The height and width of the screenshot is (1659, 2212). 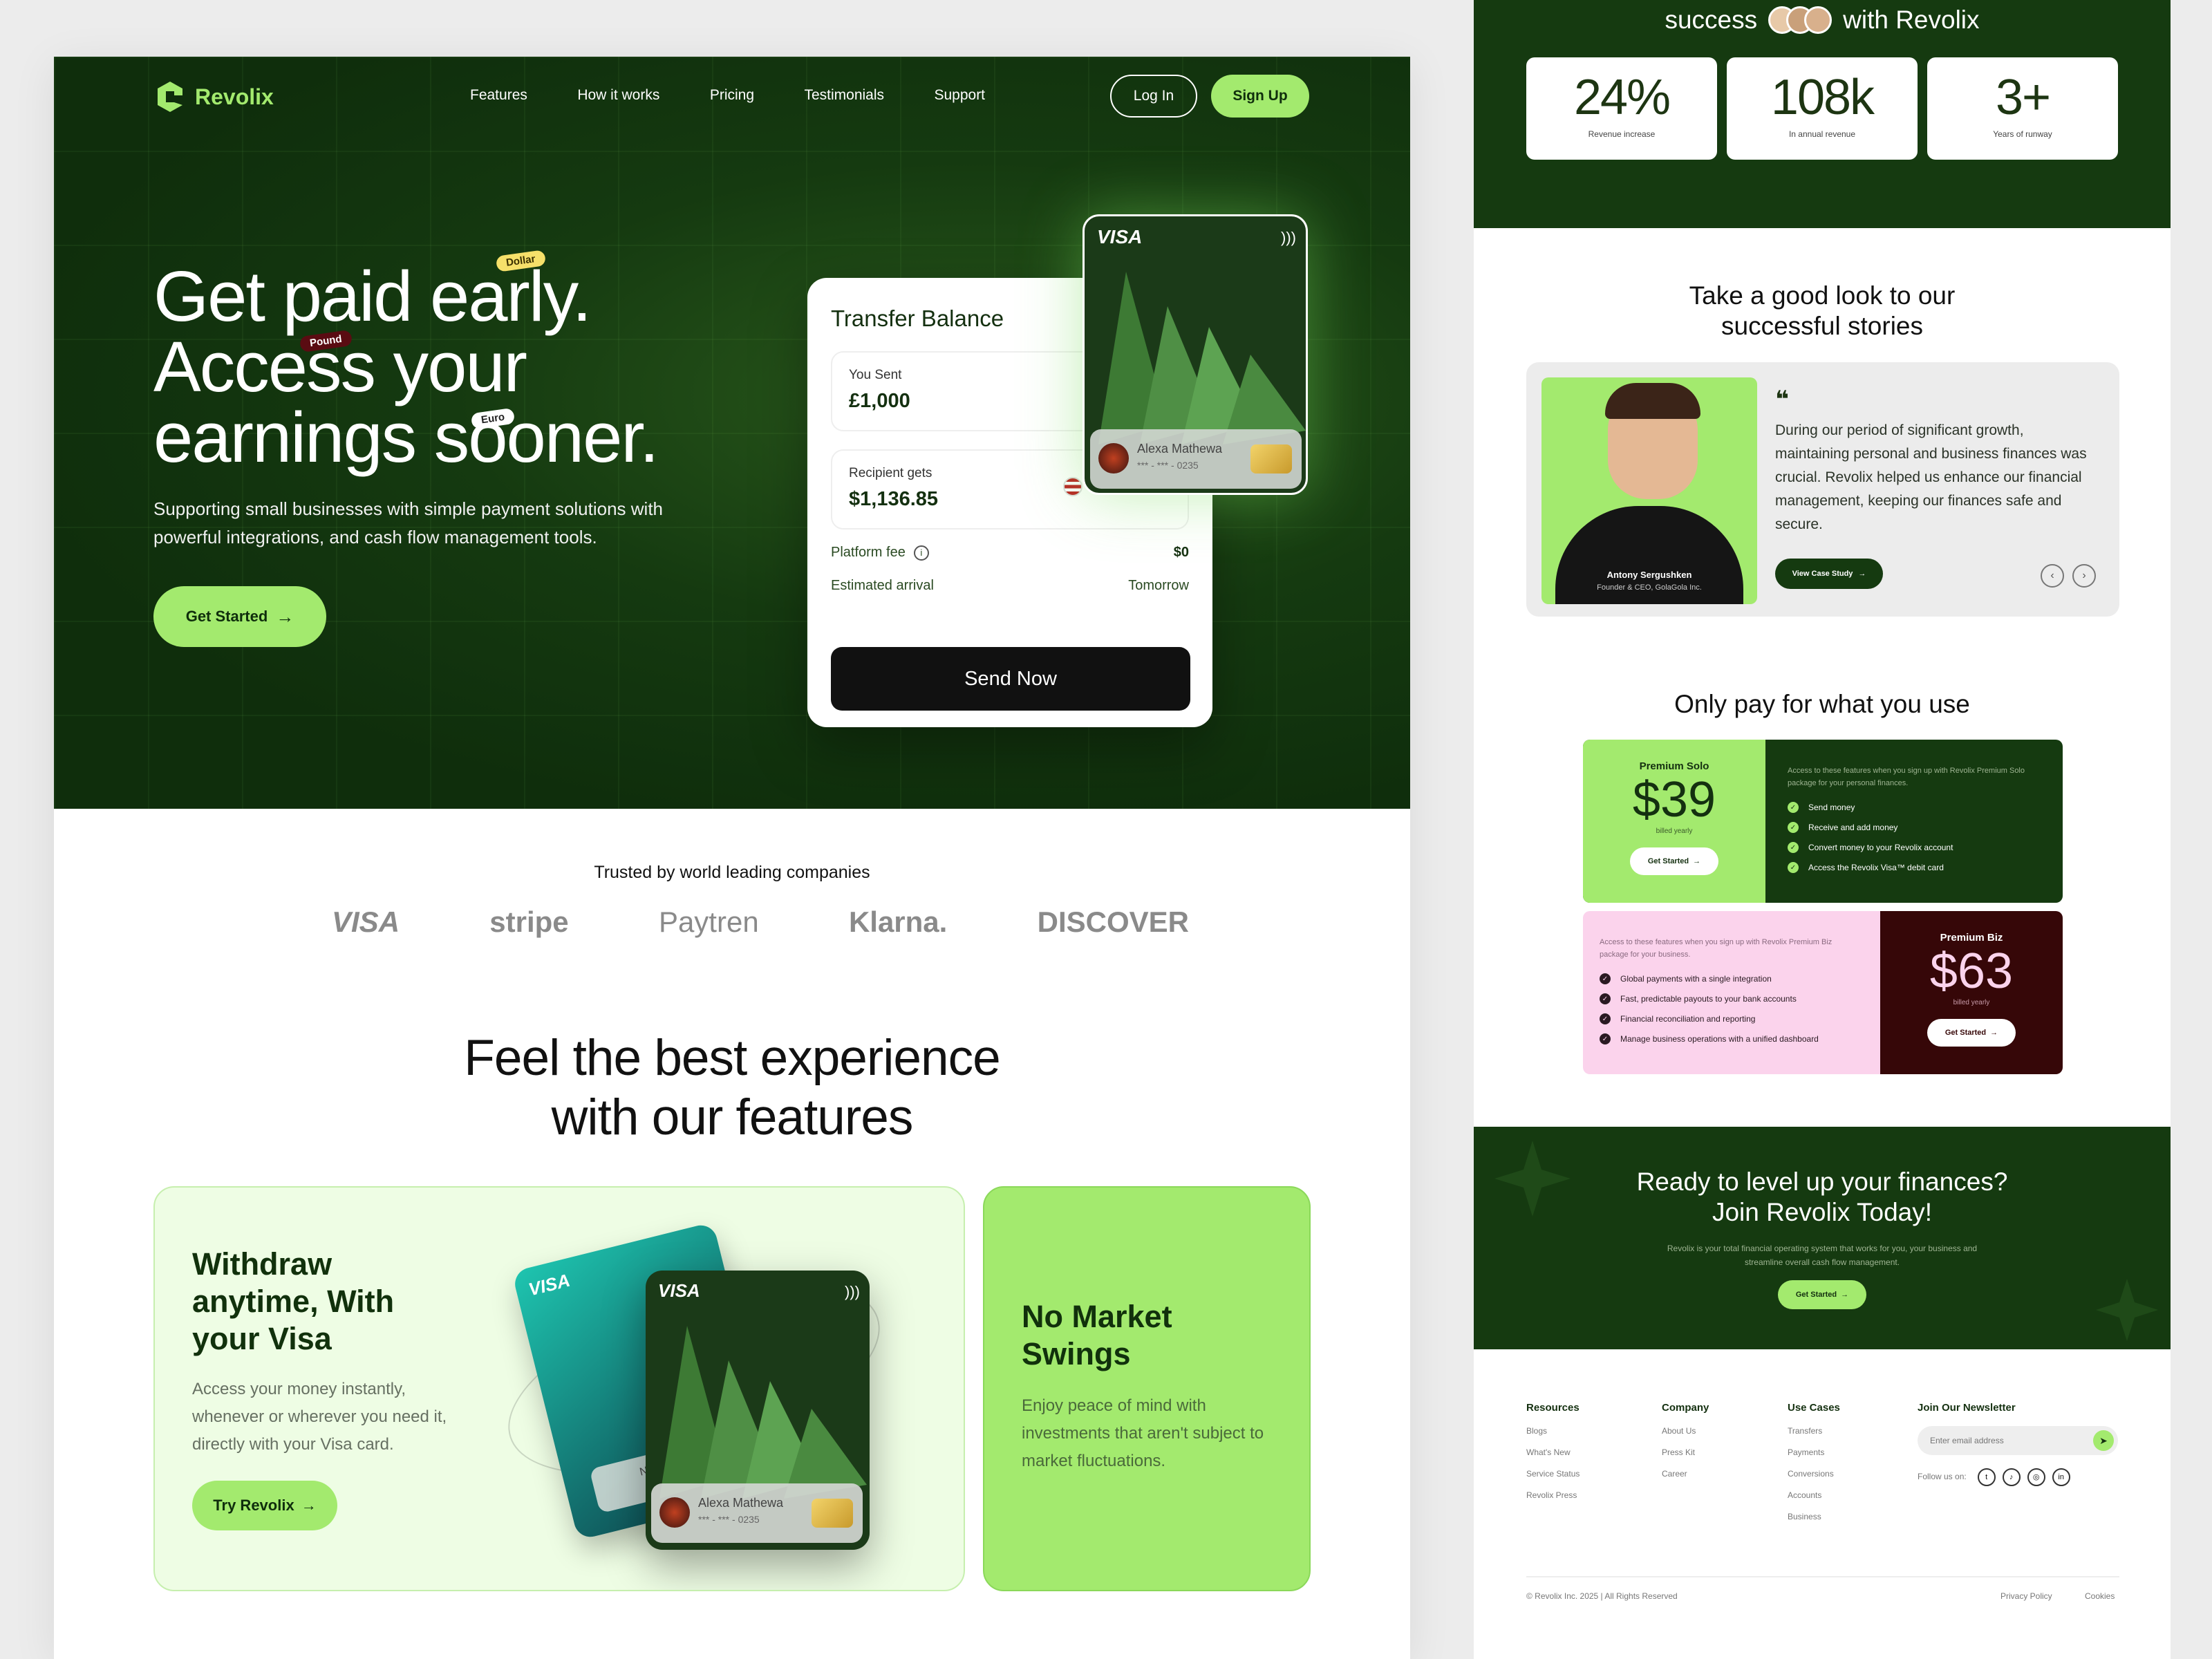 I want to click on send-now-button: Send Now, so click(x=1011, y=679).